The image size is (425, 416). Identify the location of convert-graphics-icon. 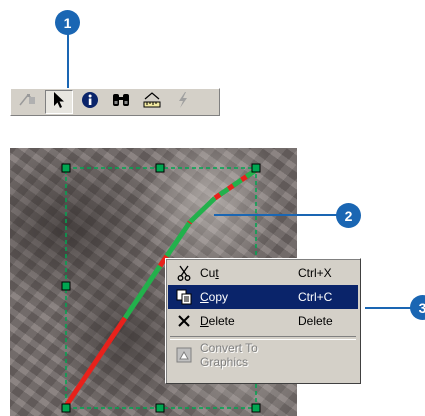
(184, 355).